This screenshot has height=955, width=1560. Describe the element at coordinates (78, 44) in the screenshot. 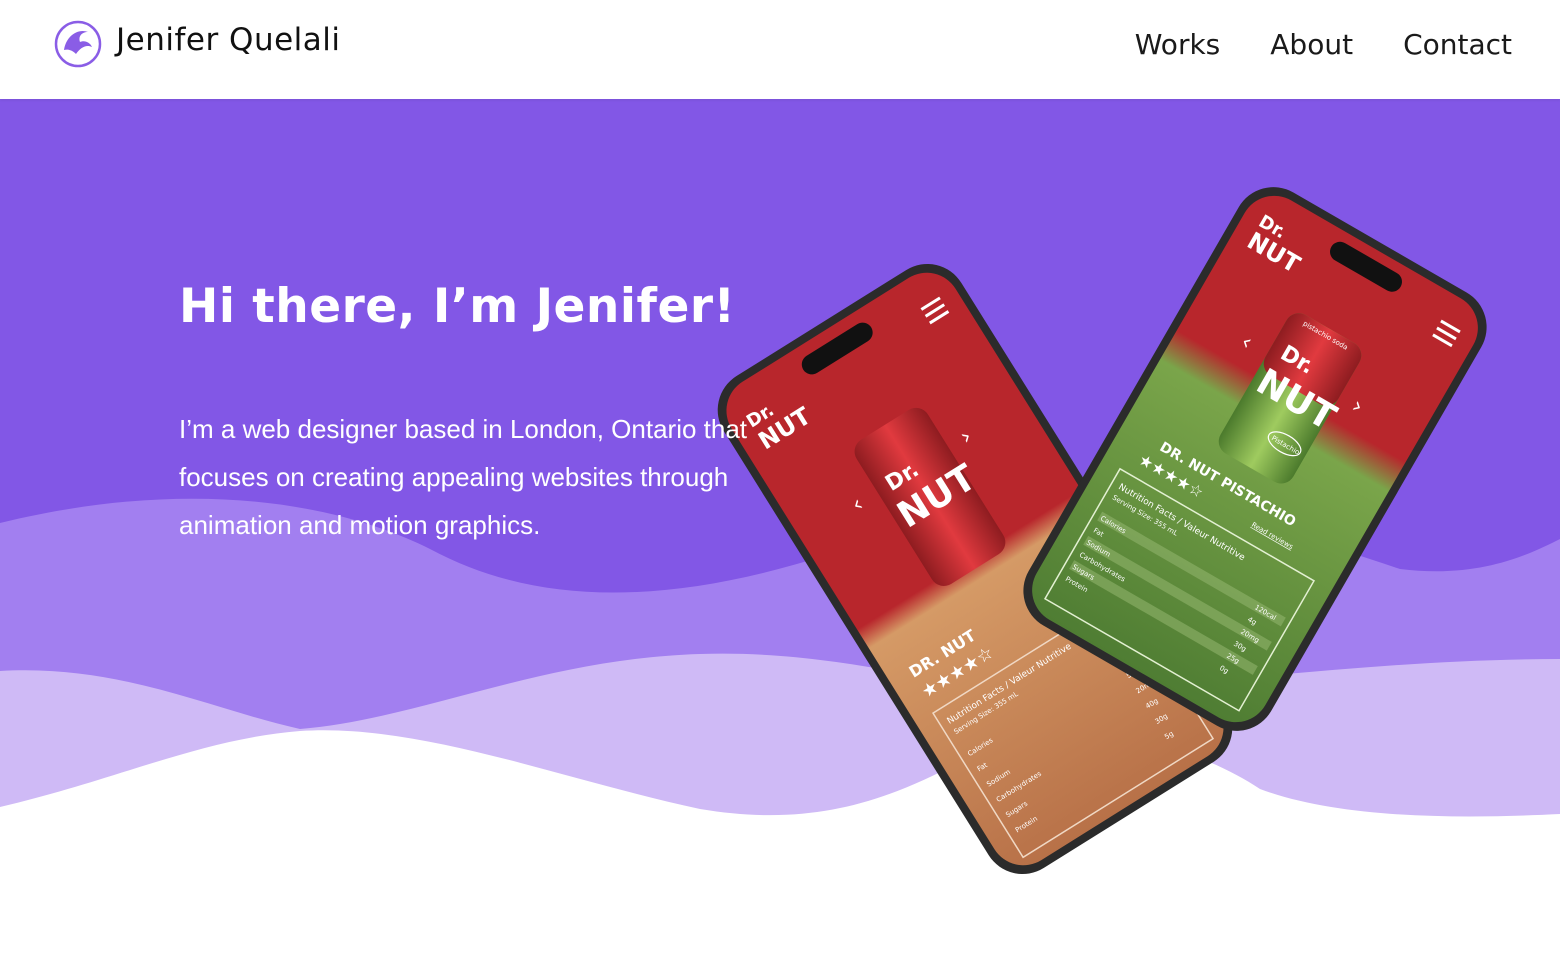

I see `bird-logo-icon` at that location.